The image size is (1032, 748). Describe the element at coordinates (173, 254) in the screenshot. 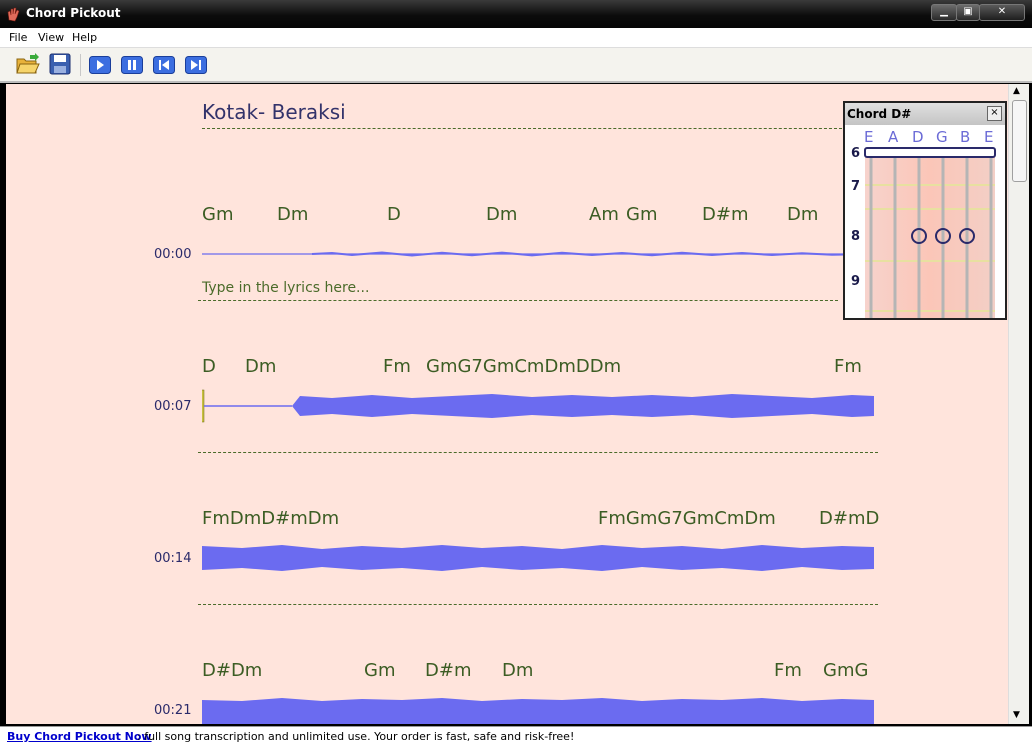

I see `timestamp: 00:00` at that location.